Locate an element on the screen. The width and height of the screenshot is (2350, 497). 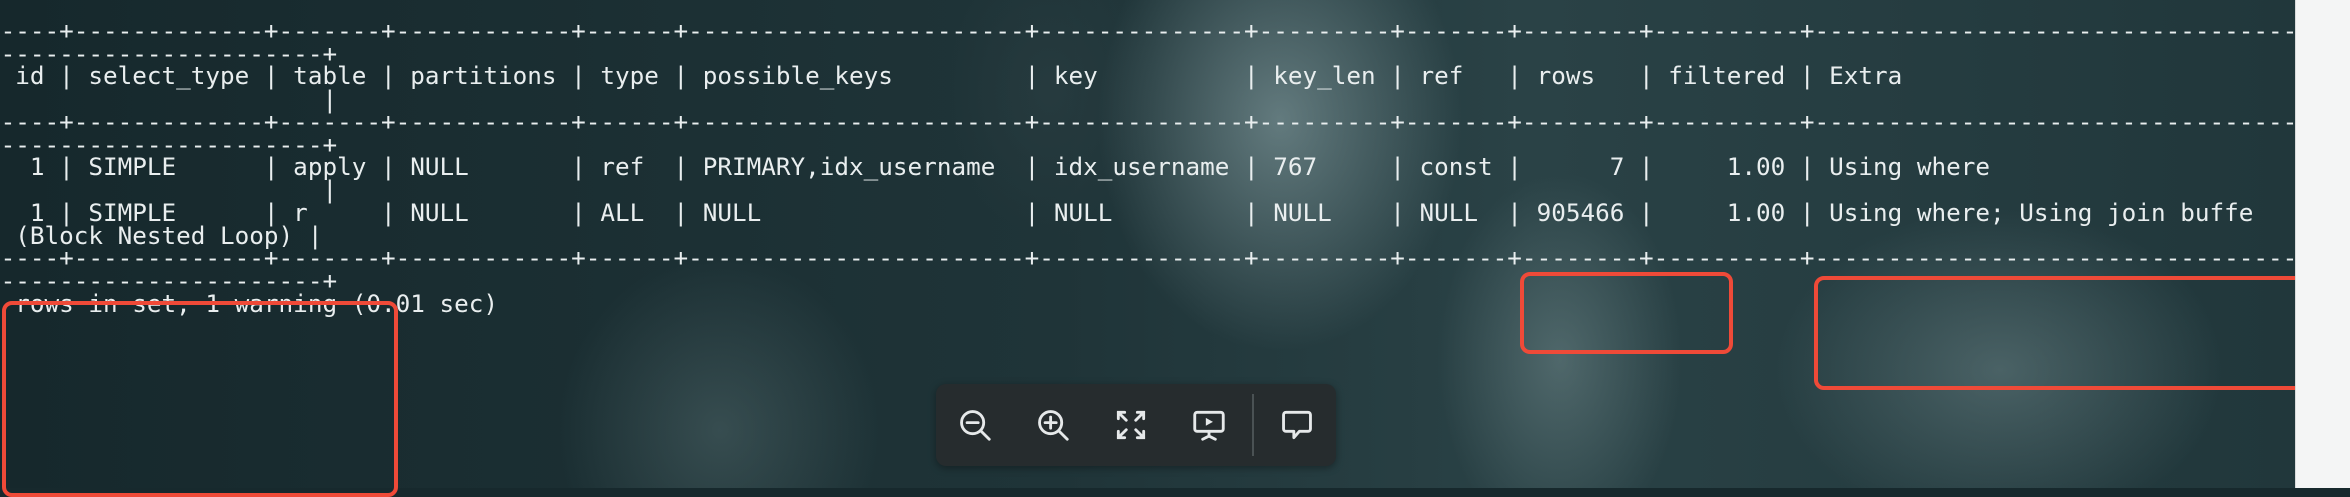
zoom-in-icon is located at coordinates (1053, 425).